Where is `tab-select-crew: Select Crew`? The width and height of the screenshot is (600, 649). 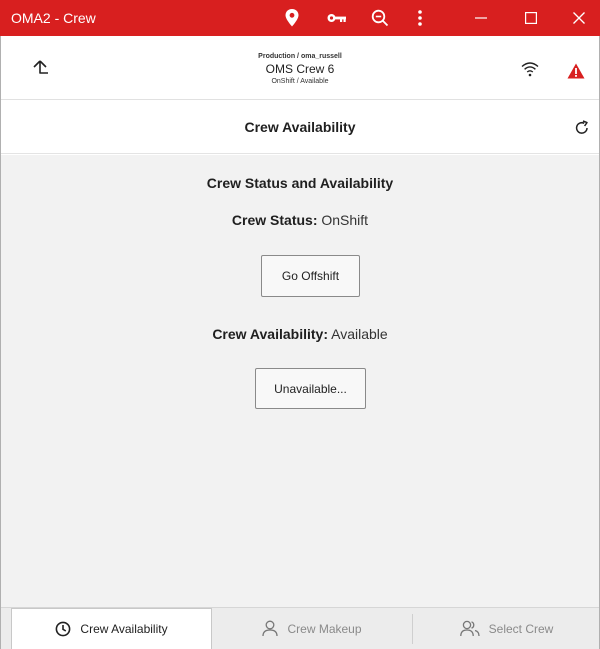 tab-select-crew: Select Crew is located at coordinates (506, 628).